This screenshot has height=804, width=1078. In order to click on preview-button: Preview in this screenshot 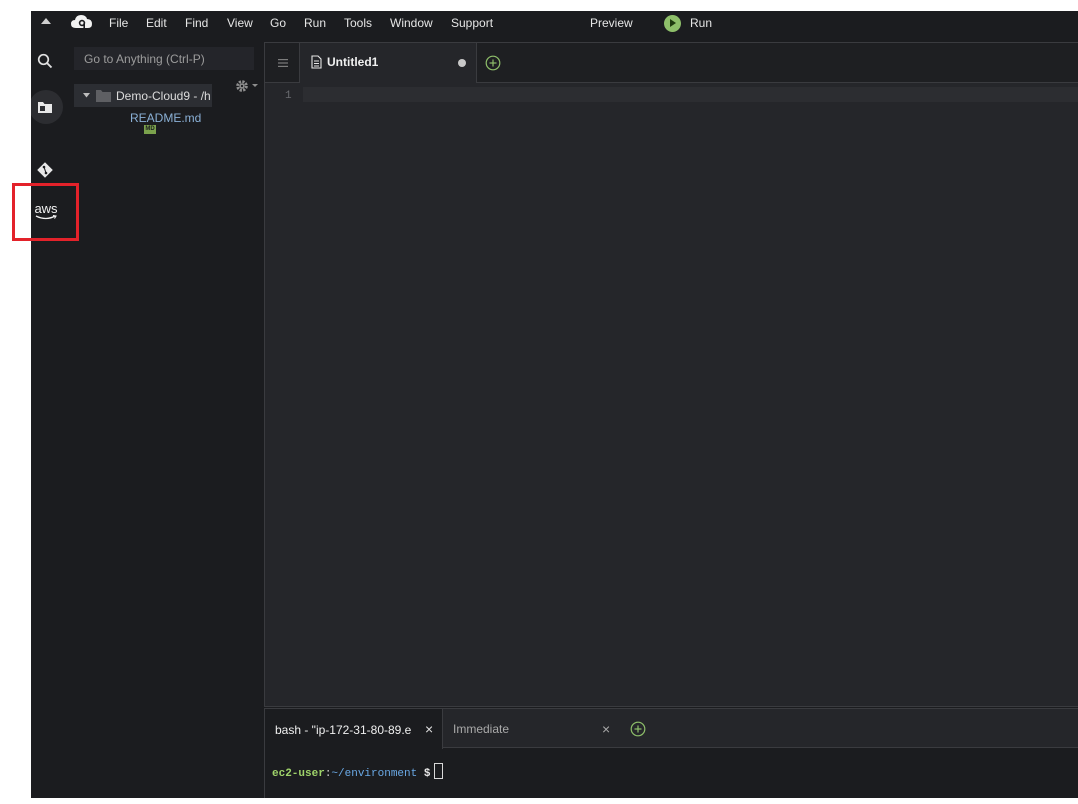, I will do `click(611, 23)`.